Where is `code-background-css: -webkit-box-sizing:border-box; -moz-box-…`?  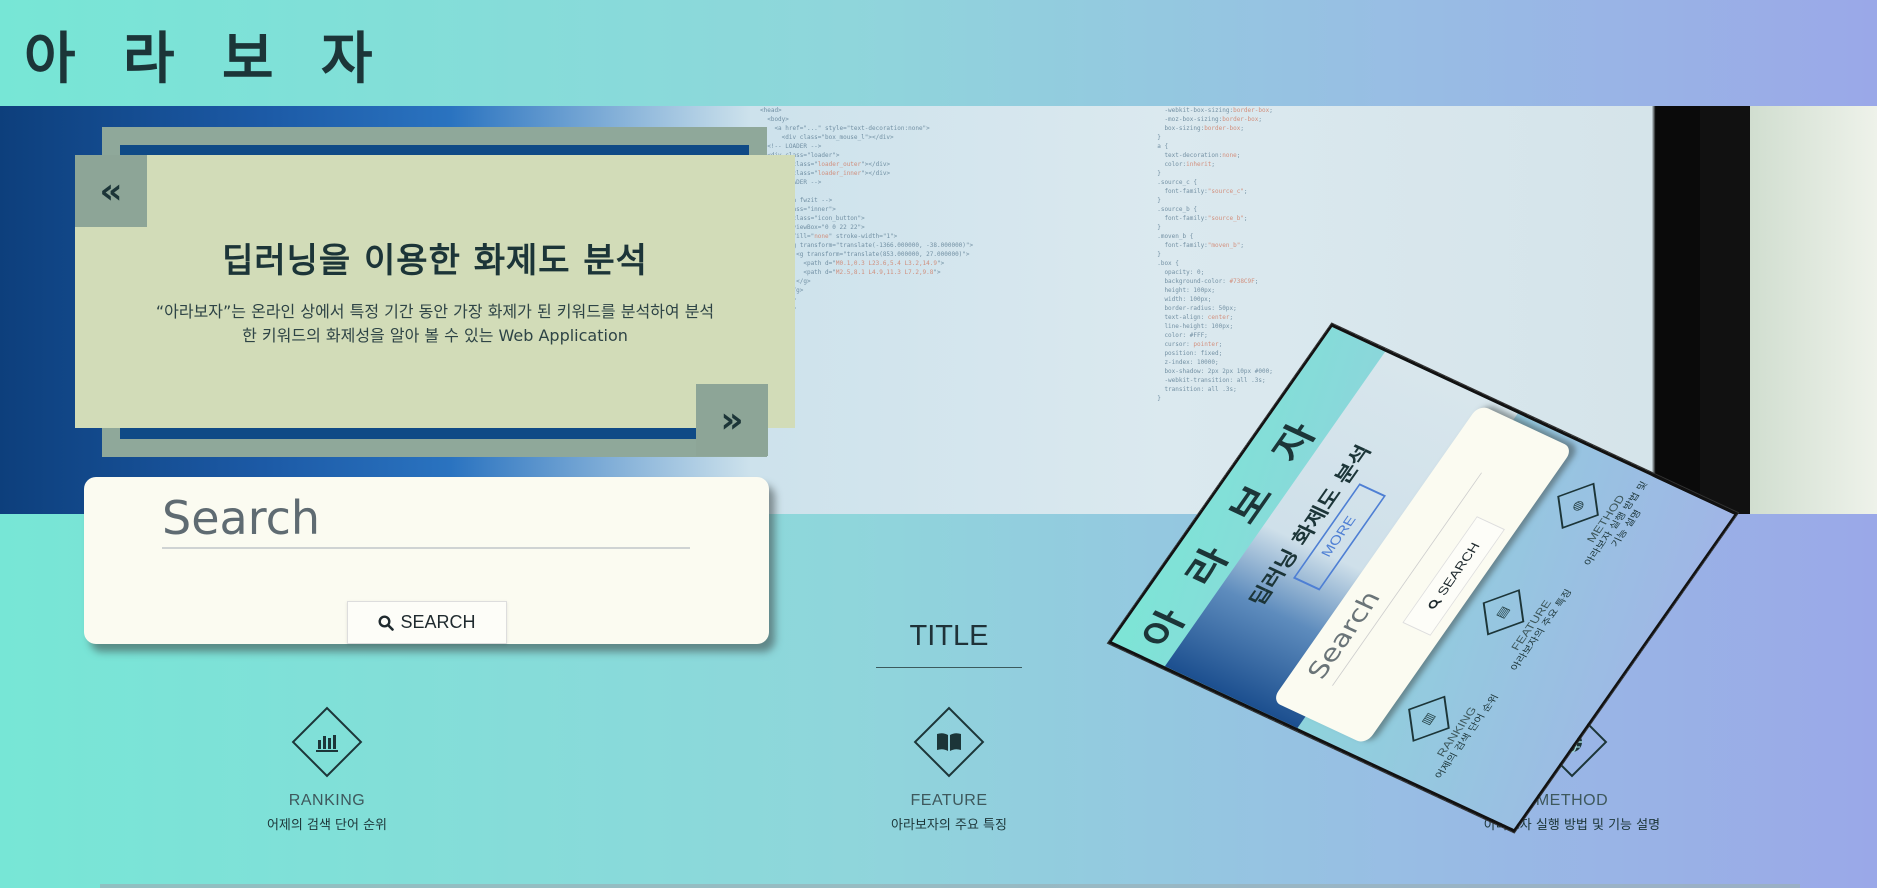
code-background-css: -webkit-box-sizing:border-box; -moz-box-… is located at coordinates (1211, 254).